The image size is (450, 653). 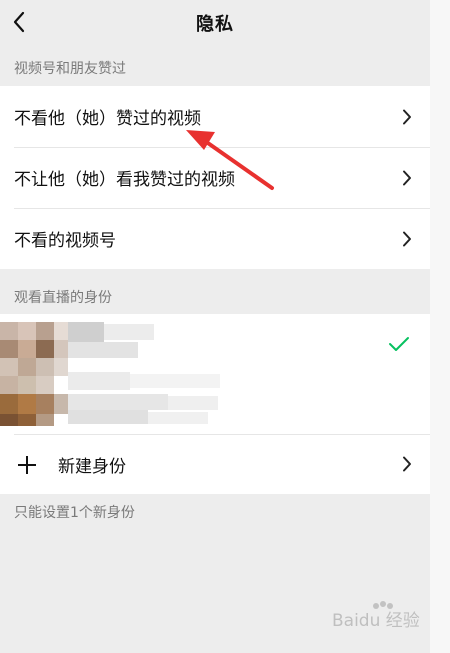 What do you see at coordinates (70, 69) in the screenshot?
I see `section-label-likes: 视频号和朋友赞过` at bounding box center [70, 69].